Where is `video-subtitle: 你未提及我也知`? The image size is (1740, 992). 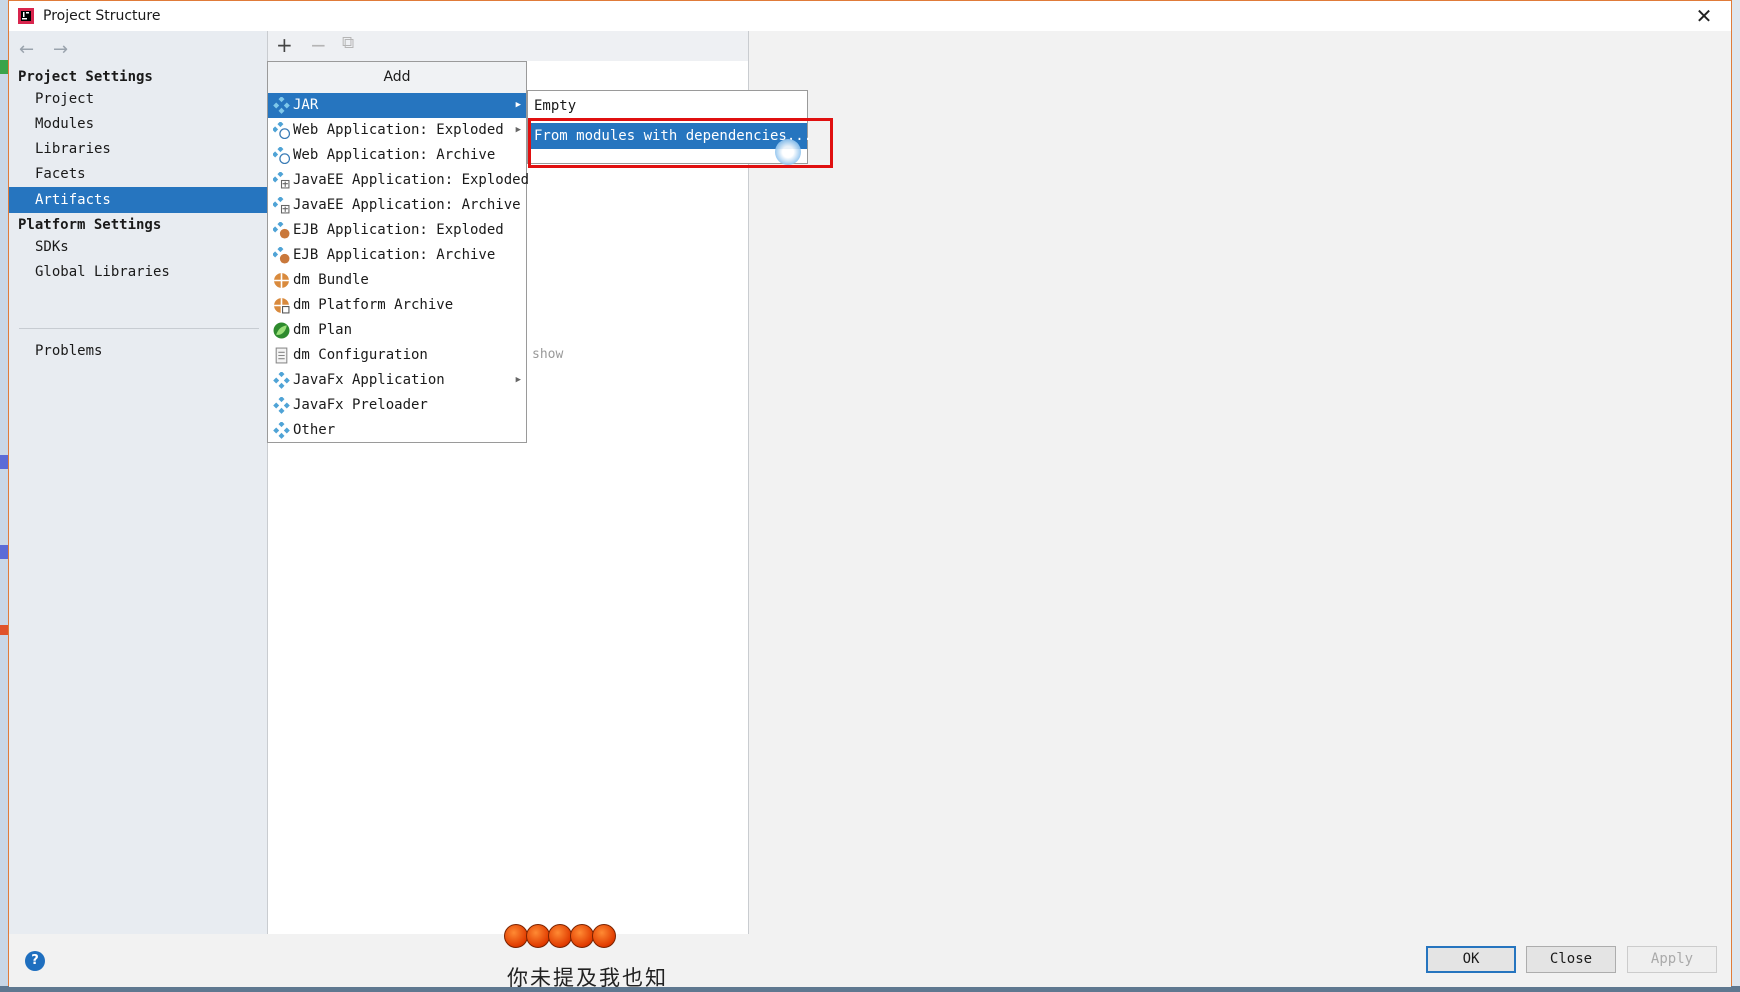
video-subtitle: 你未提及我也知 is located at coordinates (587, 978).